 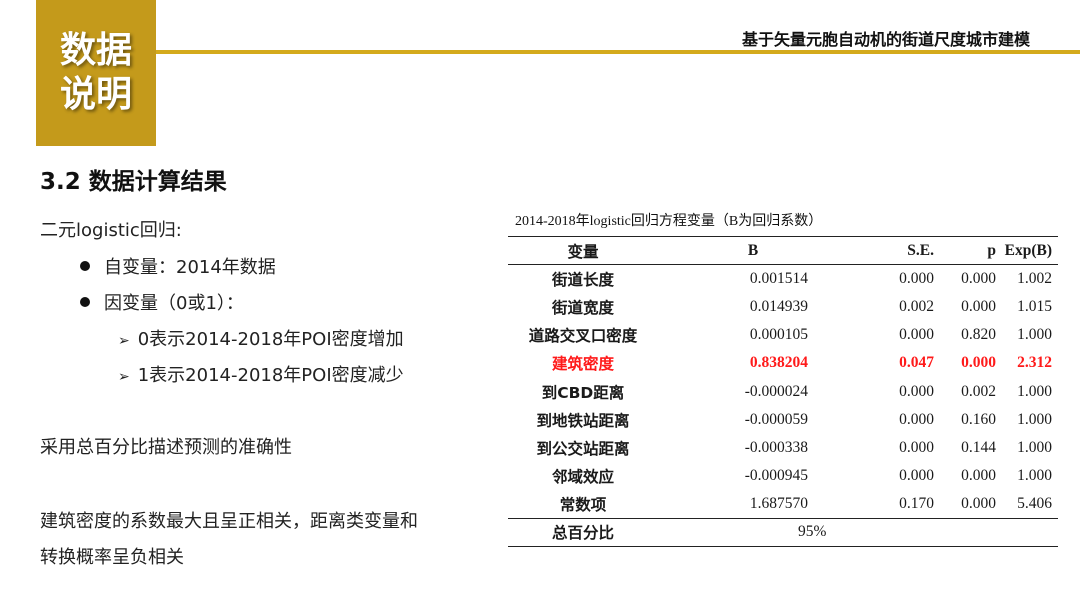 What do you see at coordinates (916, 504) in the screenshot?
I see `cell-se: 0.170` at bounding box center [916, 504].